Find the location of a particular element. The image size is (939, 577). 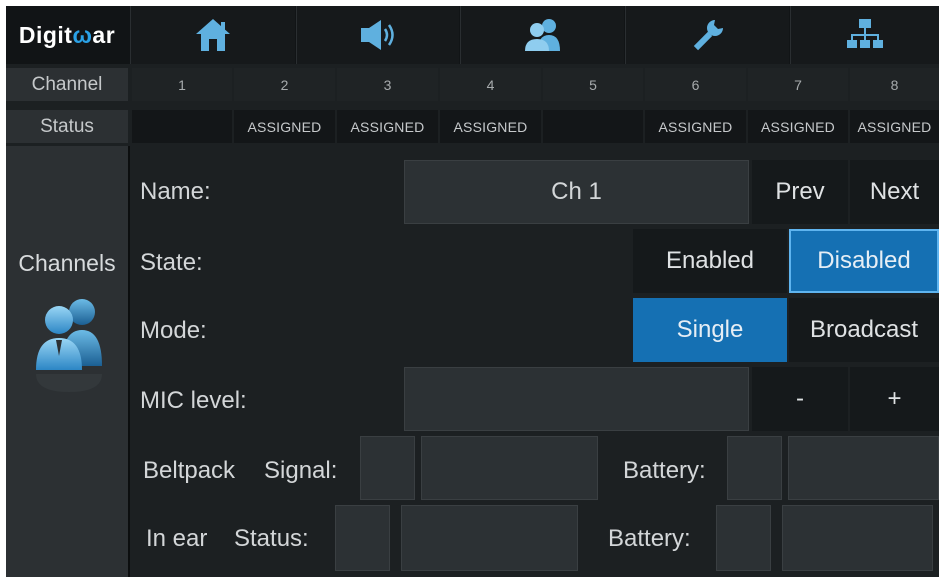

status-cell-8: ASSIGNED is located at coordinates (894, 126).